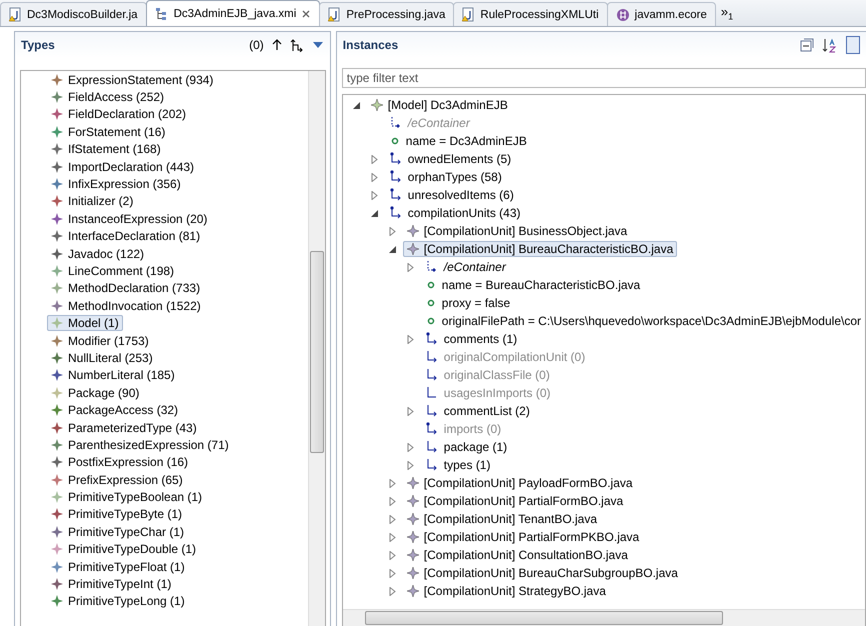 This screenshot has width=866, height=626. Describe the element at coordinates (100, 340) in the screenshot. I see `type-list-item: Modifier (1753)` at that location.